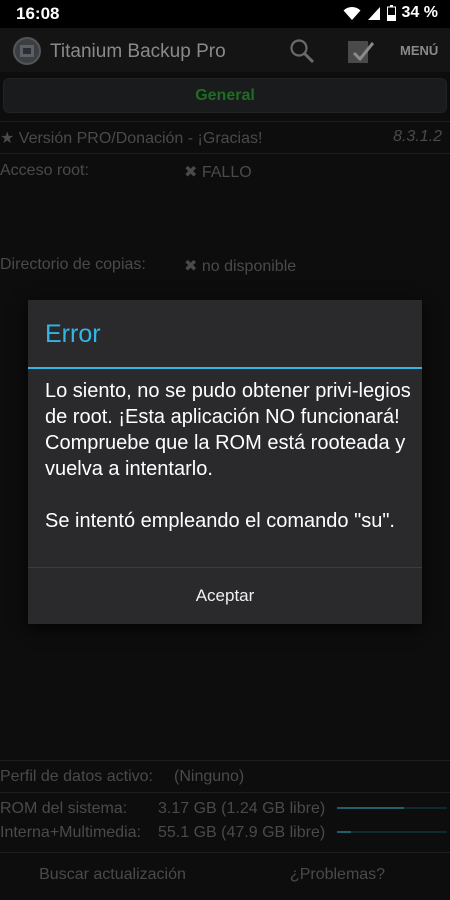 The image size is (450, 900). What do you see at coordinates (417, 136) in the screenshot?
I see `version-number: 8.3.1.2` at bounding box center [417, 136].